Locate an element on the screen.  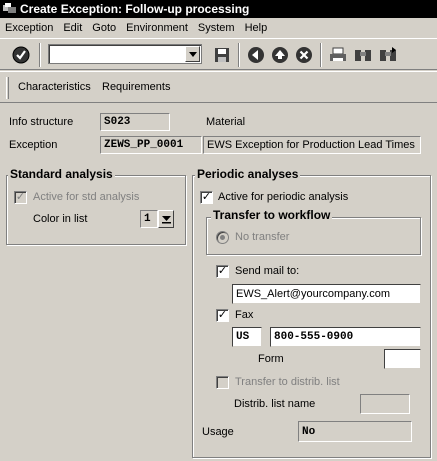
exception-label: Exception is located at coordinates (33, 145).